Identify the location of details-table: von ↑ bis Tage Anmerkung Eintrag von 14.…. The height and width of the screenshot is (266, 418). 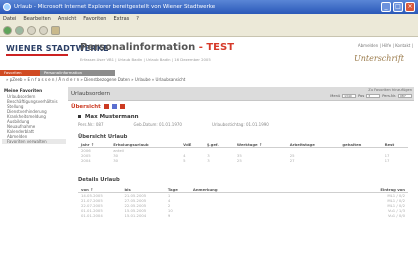
(243, 202).